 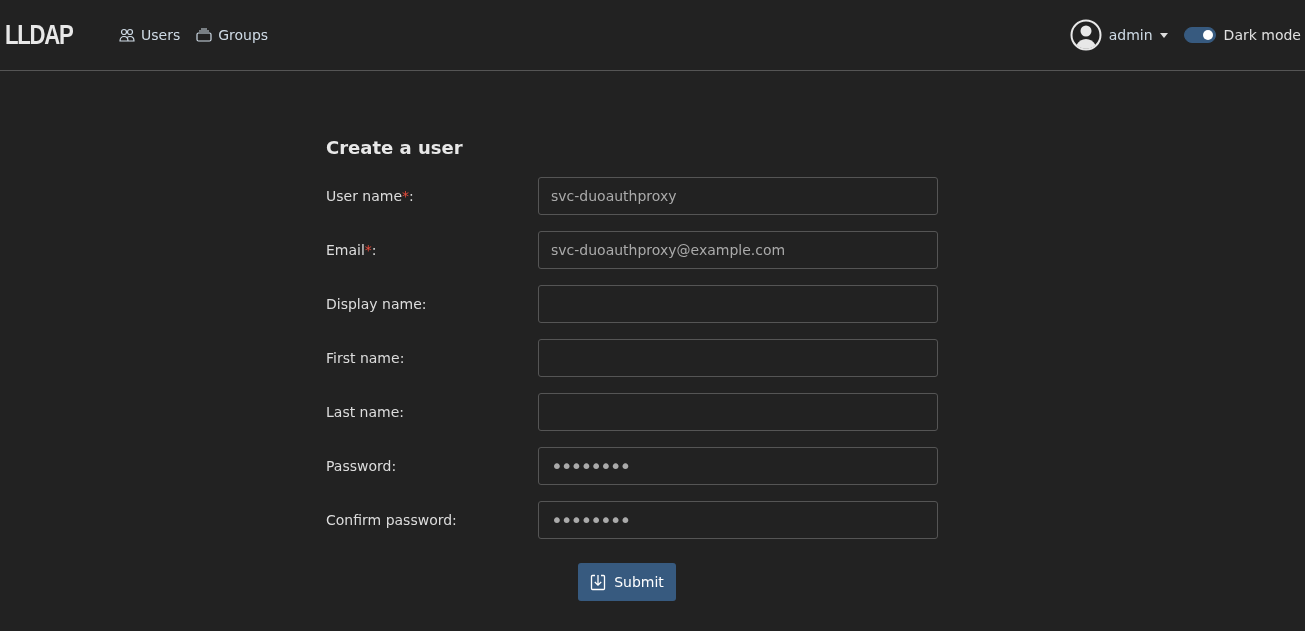 What do you see at coordinates (39, 35) in the screenshot?
I see `logo-text: LLDAP` at bounding box center [39, 35].